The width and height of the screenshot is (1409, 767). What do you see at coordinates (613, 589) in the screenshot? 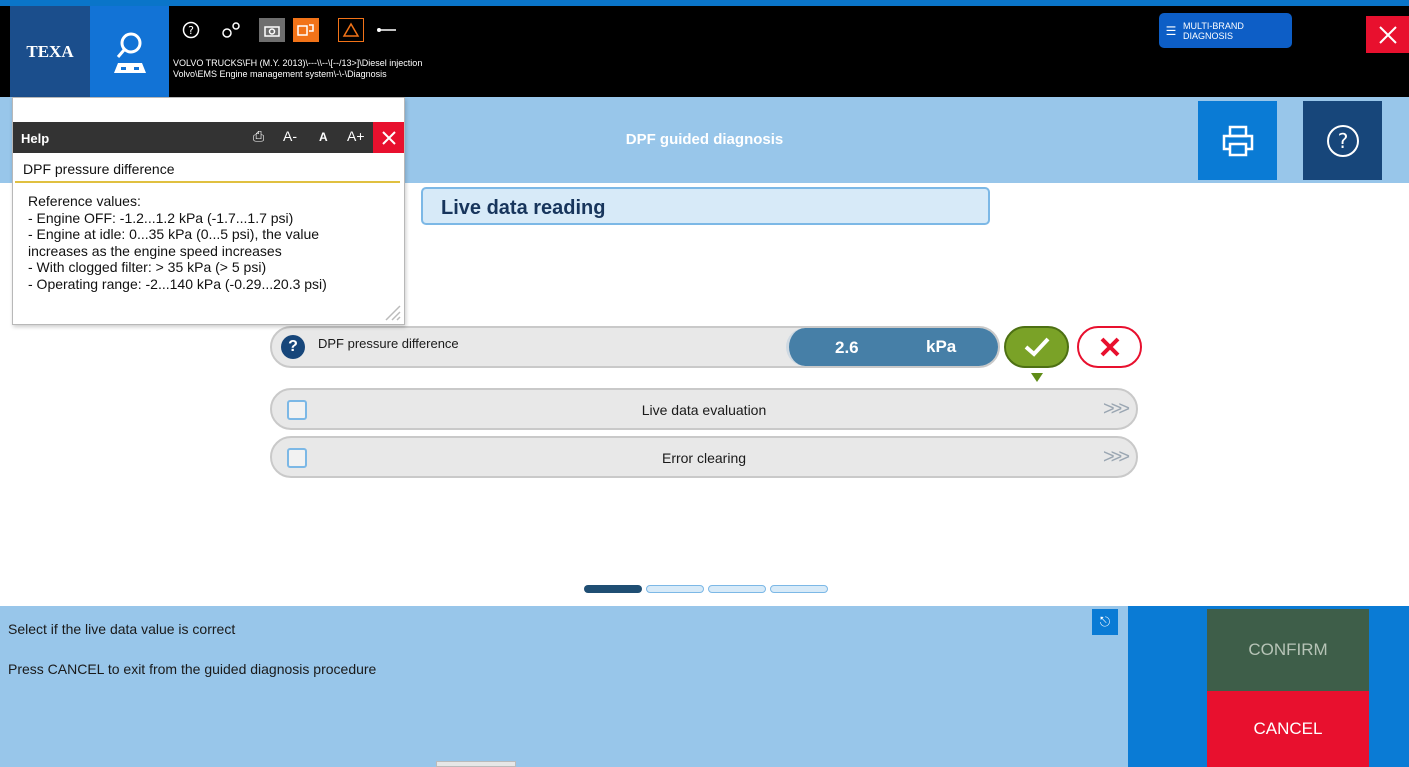
I see `page-indicator-active` at bounding box center [613, 589].